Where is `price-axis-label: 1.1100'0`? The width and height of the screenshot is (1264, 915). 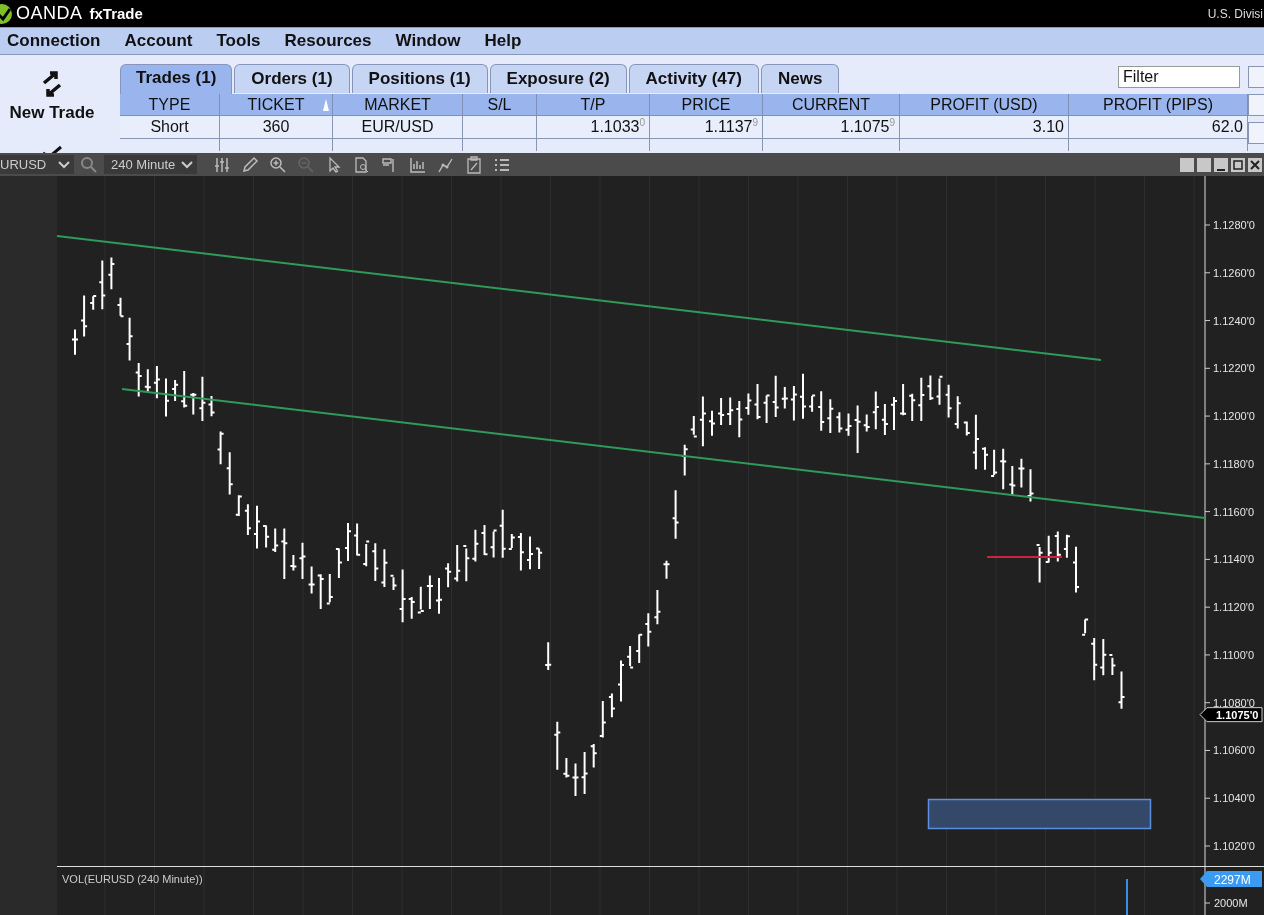 price-axis-label: 1.1100'0 is located at coordinates (1234, 654).